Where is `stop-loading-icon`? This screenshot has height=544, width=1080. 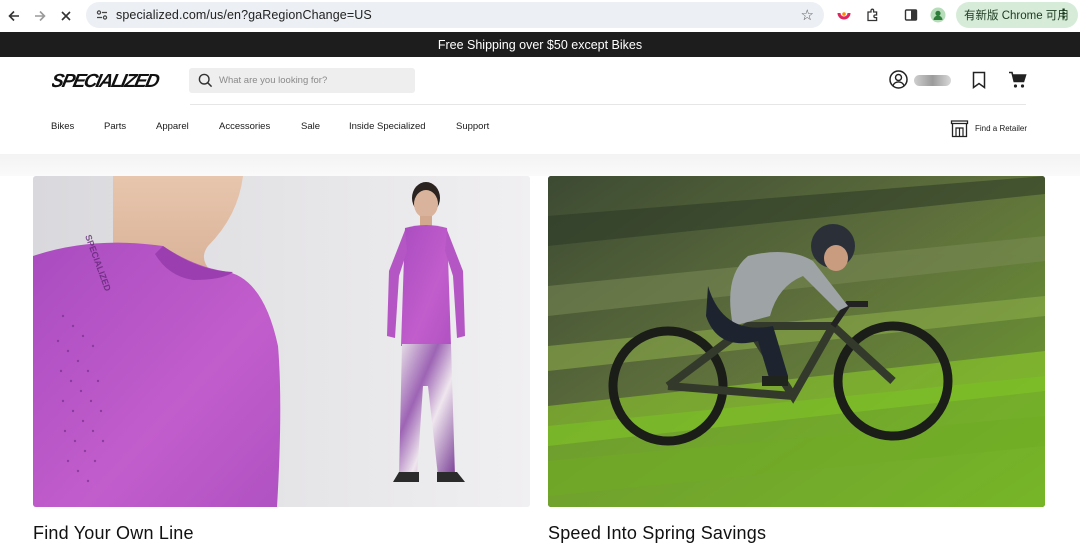
stop-loading-icon is located at coordinates (66, 16).